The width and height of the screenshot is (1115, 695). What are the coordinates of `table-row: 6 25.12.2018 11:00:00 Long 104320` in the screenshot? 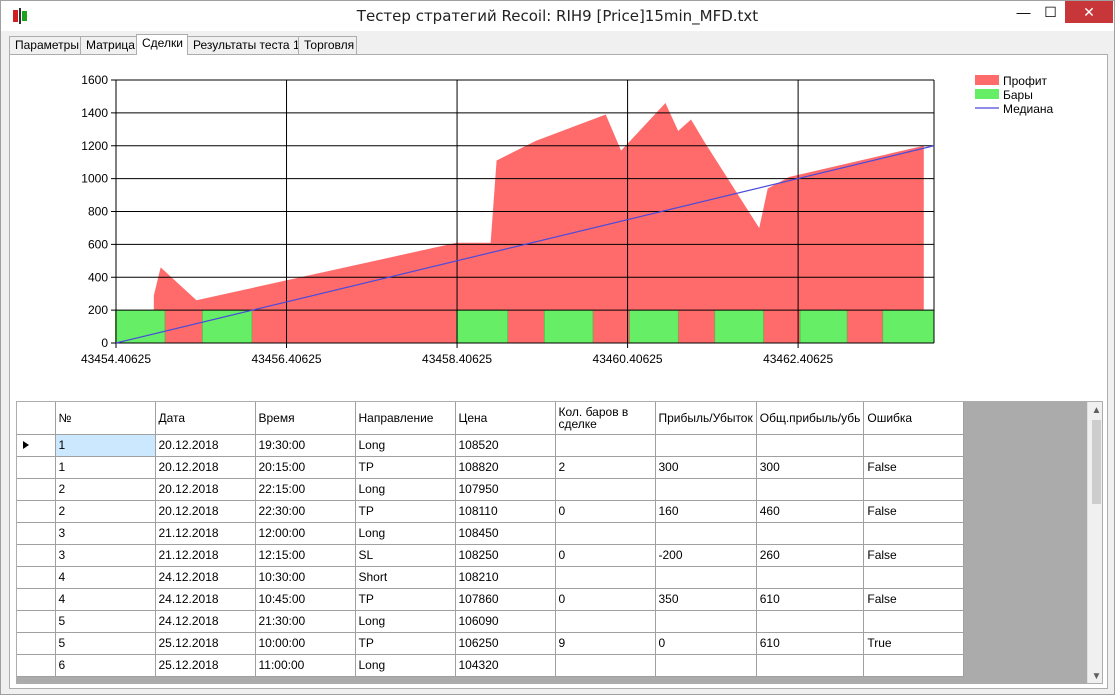 It's located at (491, 665).